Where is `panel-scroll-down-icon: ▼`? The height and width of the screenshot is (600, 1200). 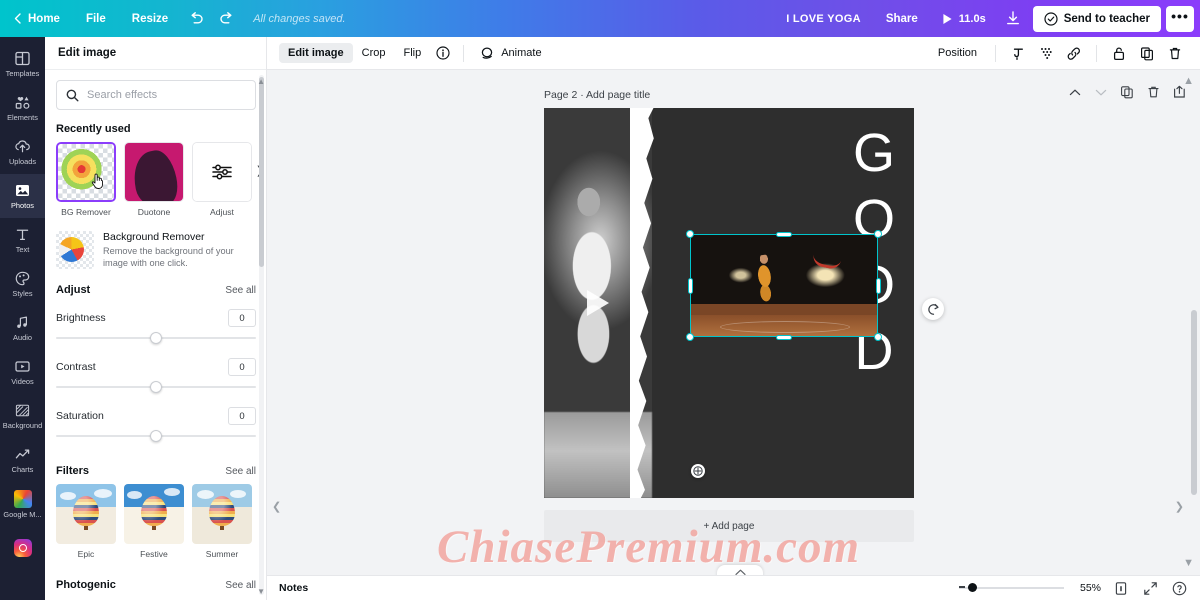
panel-scroll-down-icon: ▼ is located at coordinates (261, 591).